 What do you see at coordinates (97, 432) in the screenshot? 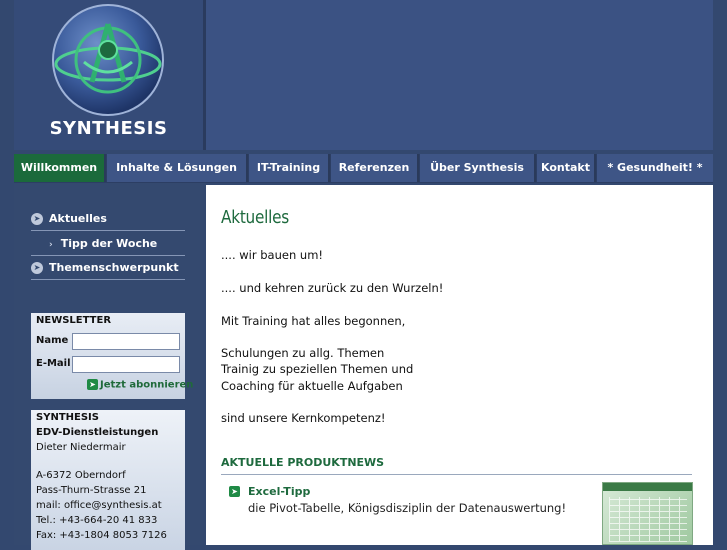
I see `contact-subtitle: EDV-Dienstleistungen` at bounding box center [97, 432].